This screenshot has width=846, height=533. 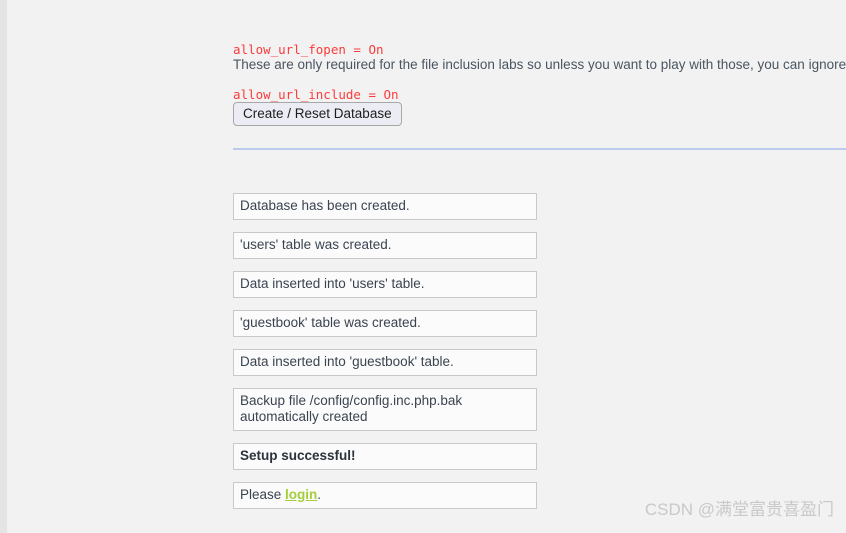 I want to click on login-prompt-suffix: ., so click(x=319, y=494).